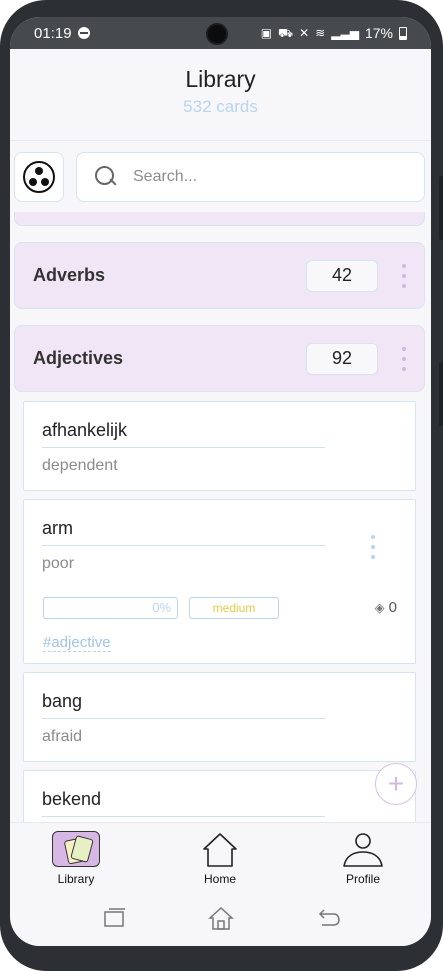 This screenshot has height=971, width=443. What do you see at coordinates (80, 465) in the screenshot?
I see `card-translation: dependent` at bounding box center [80, 465].